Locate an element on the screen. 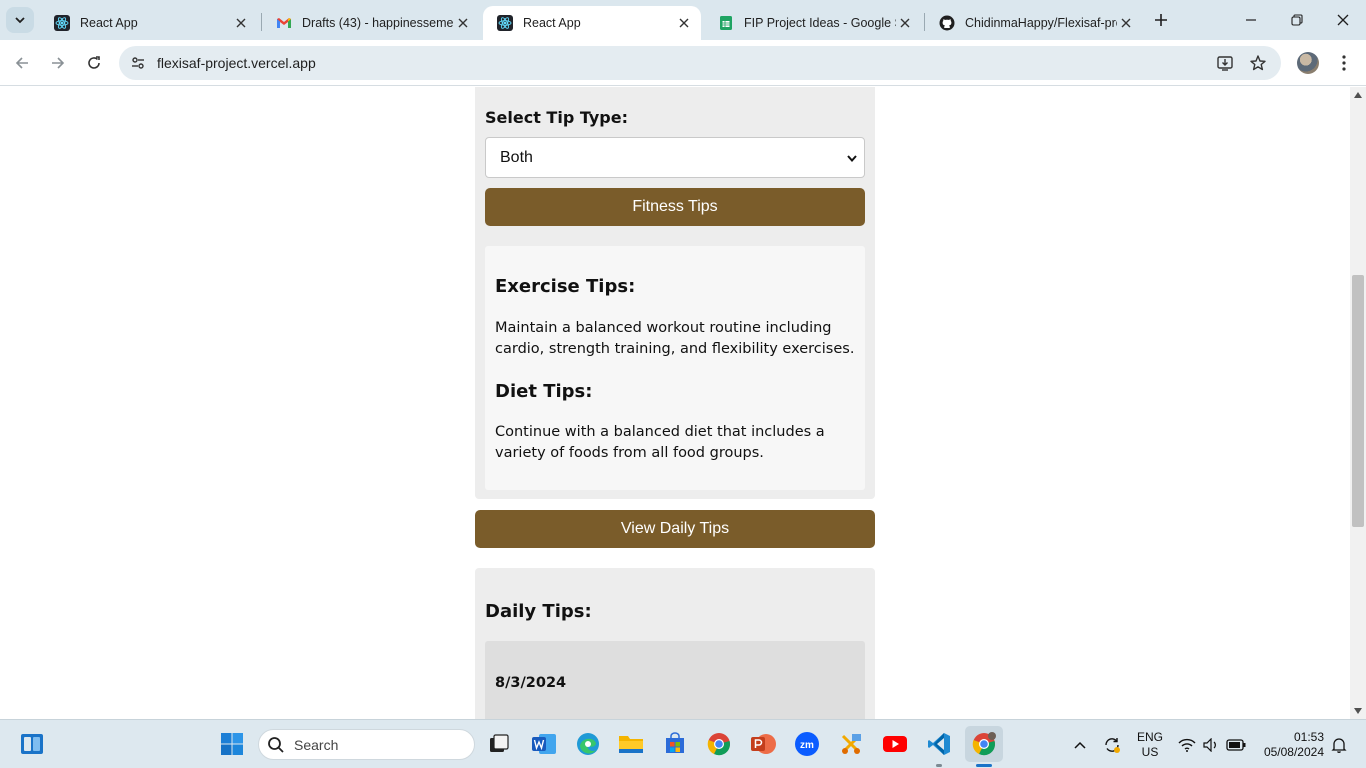 This screenshot has width=1366, height=768. tab-github: ChidinmaHappy/Flexisaf-project is located at coordinates (1034, 23).